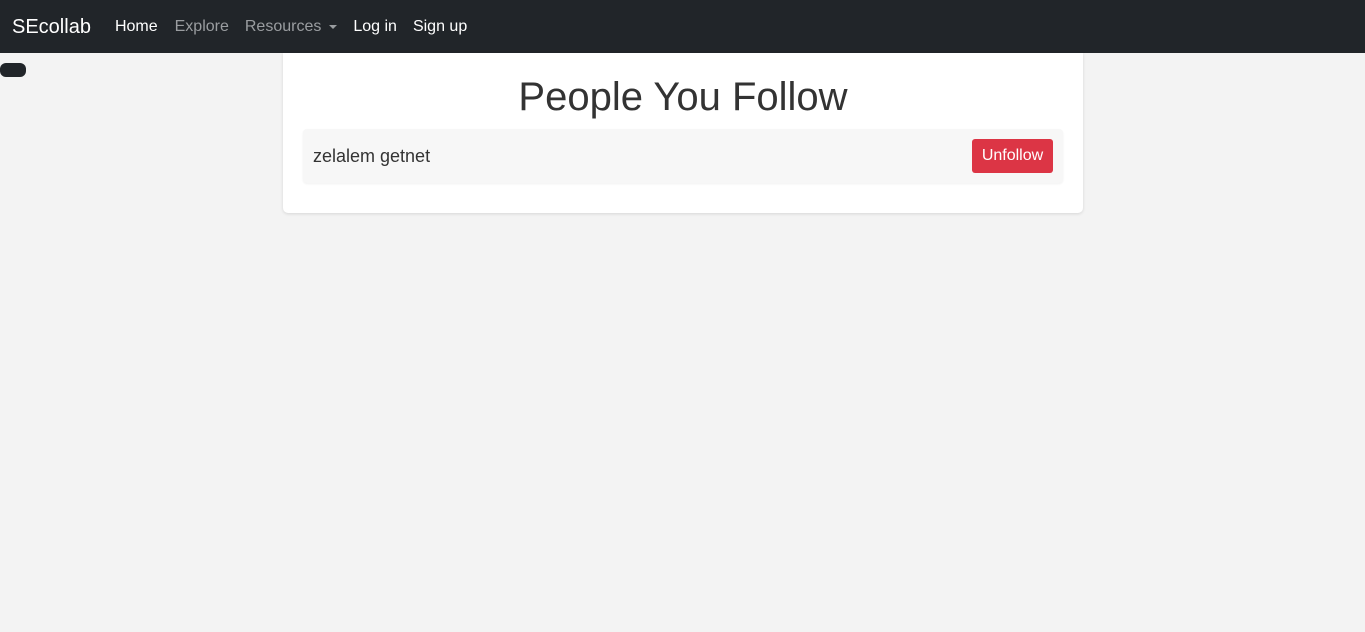  Describe the element at coordinates (13, 70) in the screenshot. I see `sidebar-toggle-button` at that location.